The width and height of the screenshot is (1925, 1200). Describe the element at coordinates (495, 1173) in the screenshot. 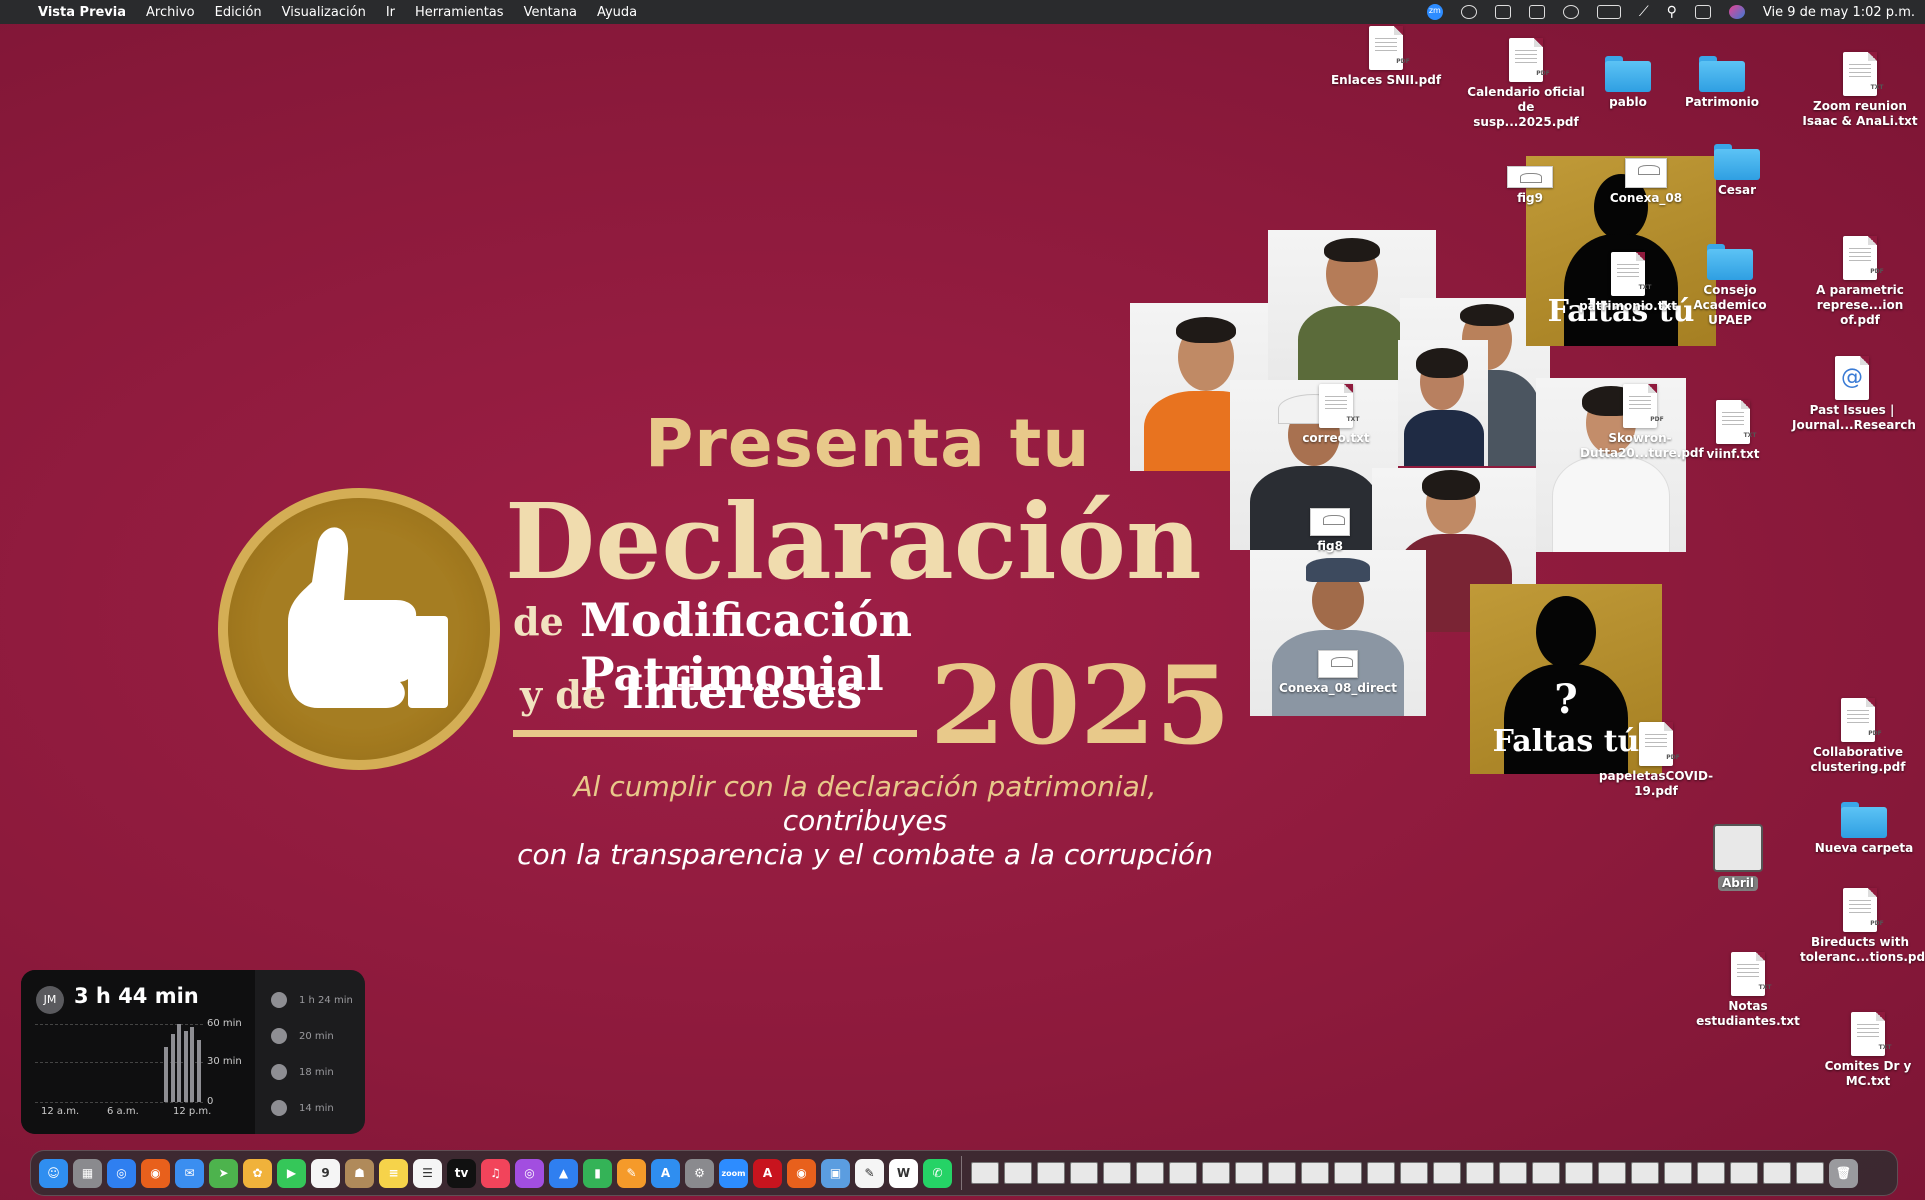

I see `music-icon: ♫` at that location.